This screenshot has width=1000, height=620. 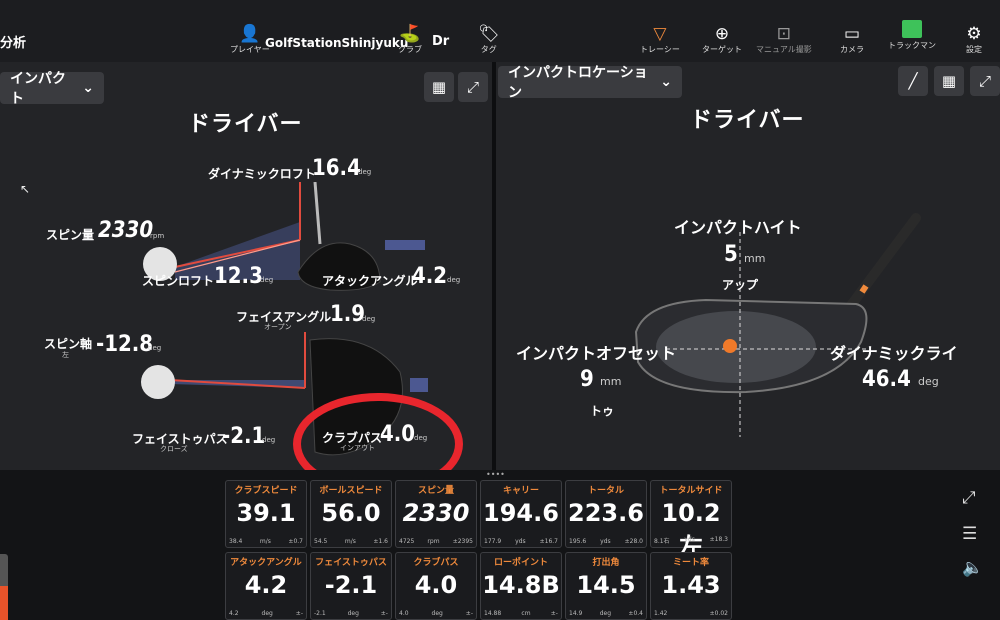 I want to click on metric-value: -2.1, so click(x=351, y=585).